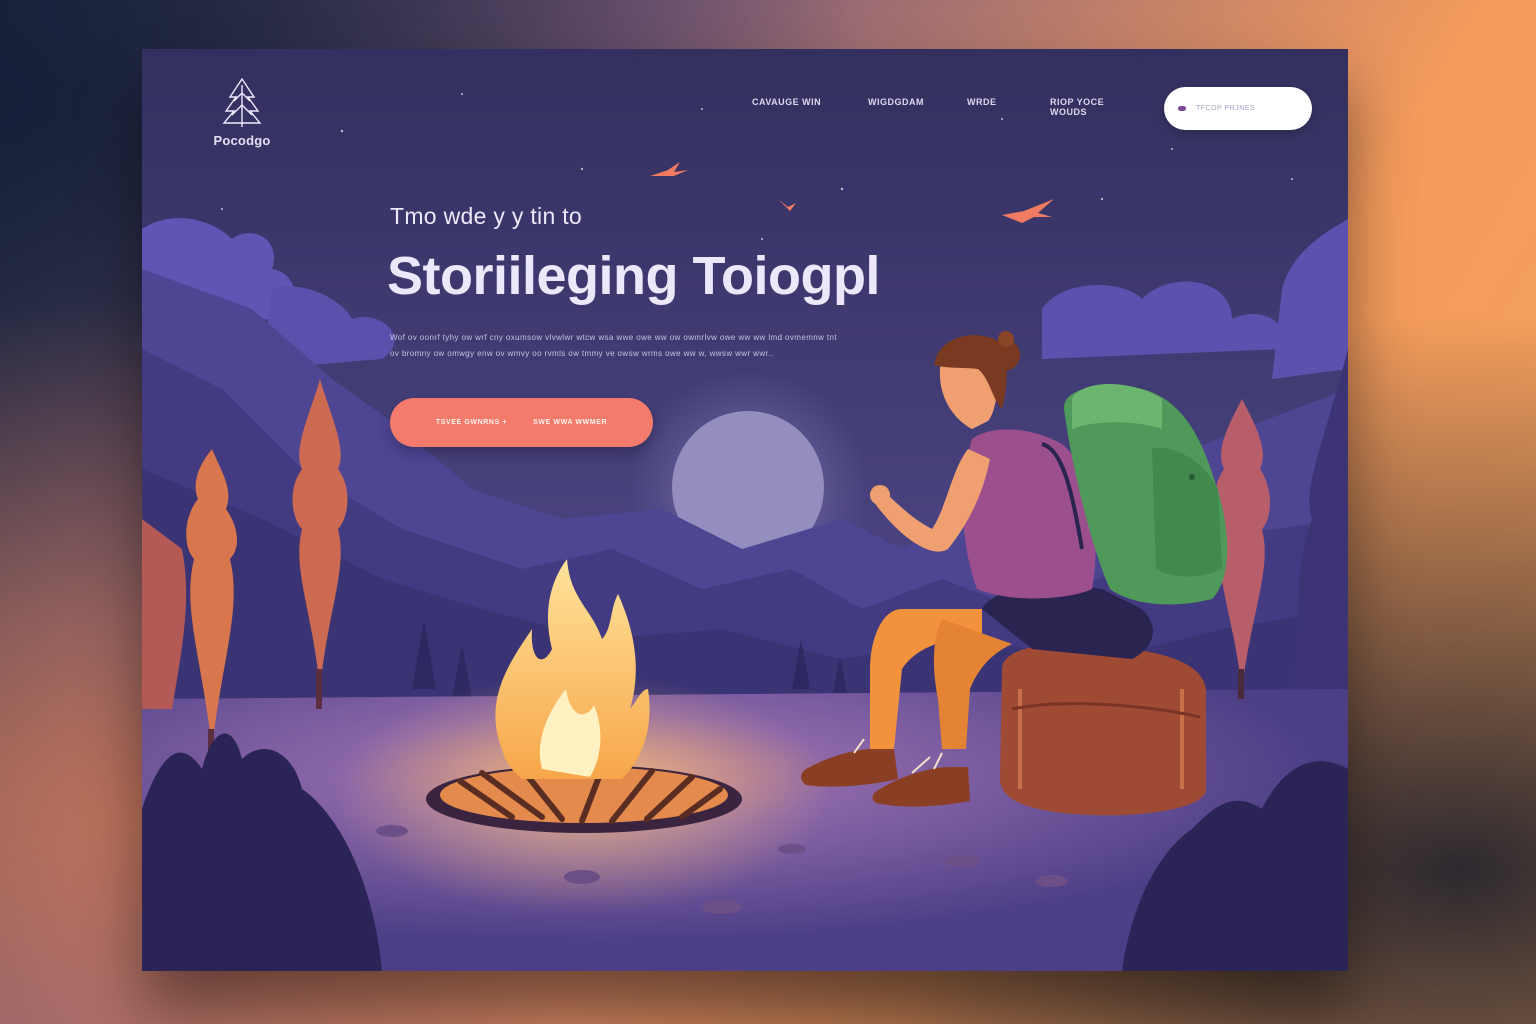  I want to click on hero-cta-button: TSVEE GWNRNS + SWE WWA WWMER, so click(521, 422).